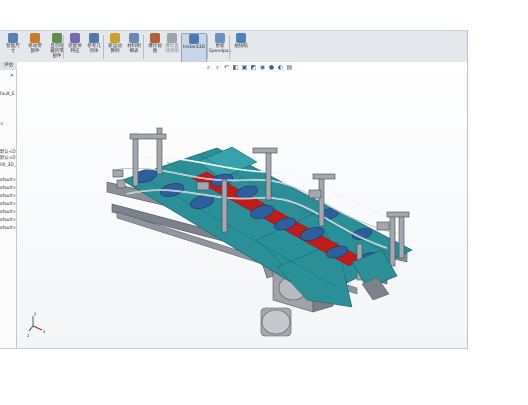 This screenshot has width=528, height=405. What do you see at coordinates (2, 124) in the screenshot?
I see `tree-item: <` at bounding box center [2, 124].